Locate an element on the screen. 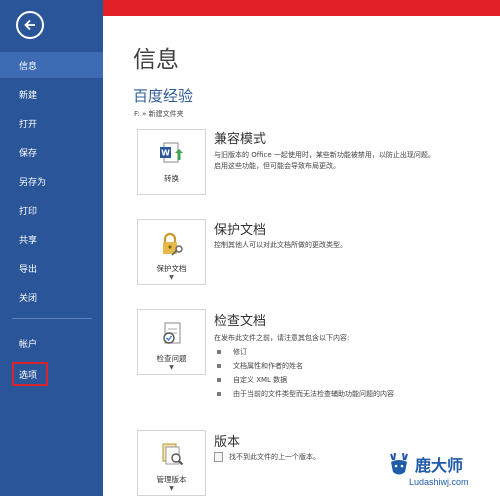 This screenshot has width=500, height=496. desc-line: 控制其他人可以对此文档所做的更改类型。 is located at coordinates (280, 245).